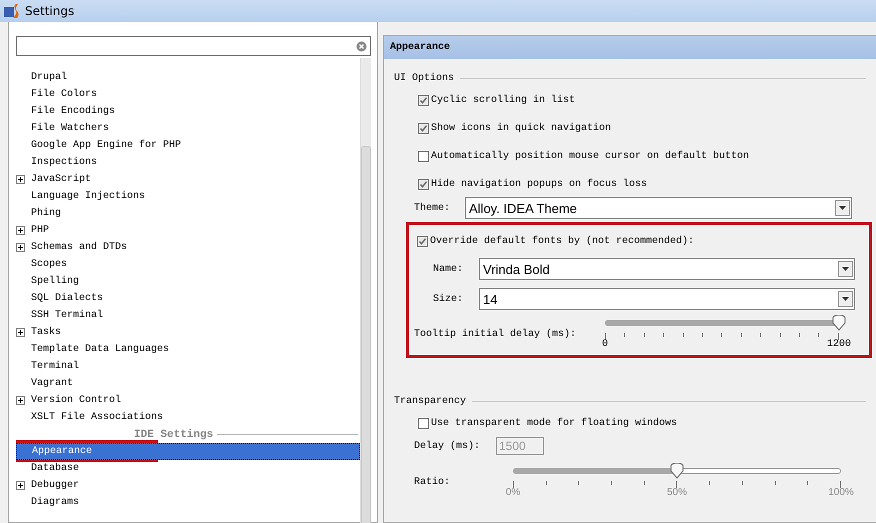  I want to click on tree-item: Appearance, so click(188, 451).